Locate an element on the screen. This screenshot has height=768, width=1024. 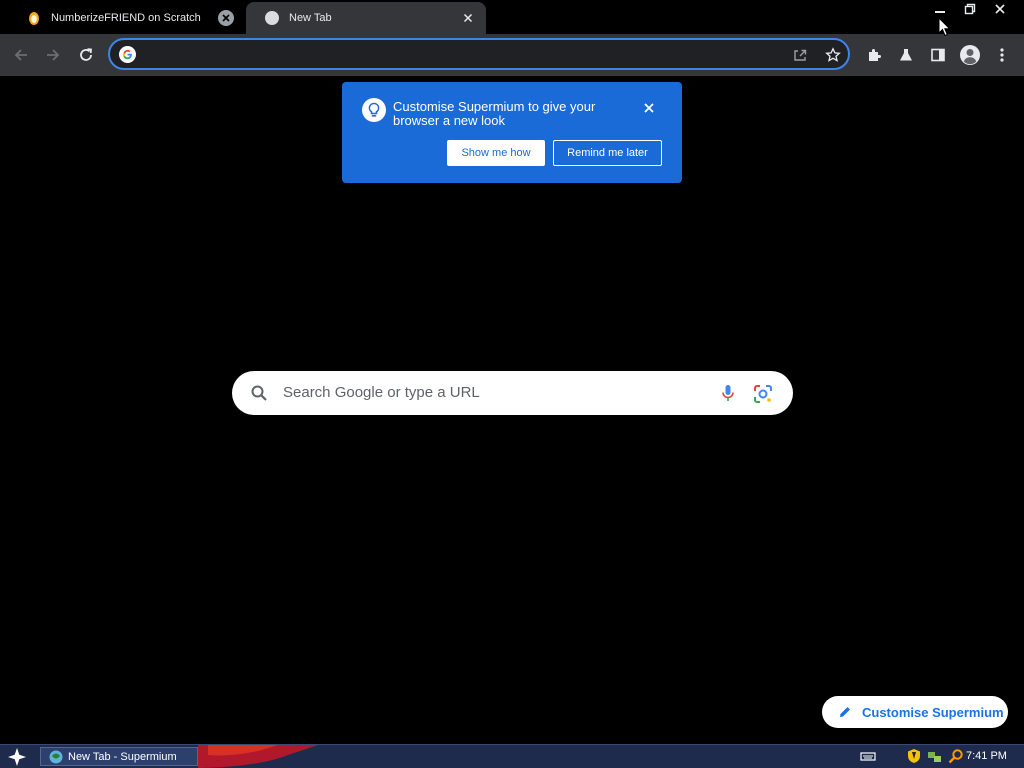
scratch-cat-icon is located at coordinates (34, 18).